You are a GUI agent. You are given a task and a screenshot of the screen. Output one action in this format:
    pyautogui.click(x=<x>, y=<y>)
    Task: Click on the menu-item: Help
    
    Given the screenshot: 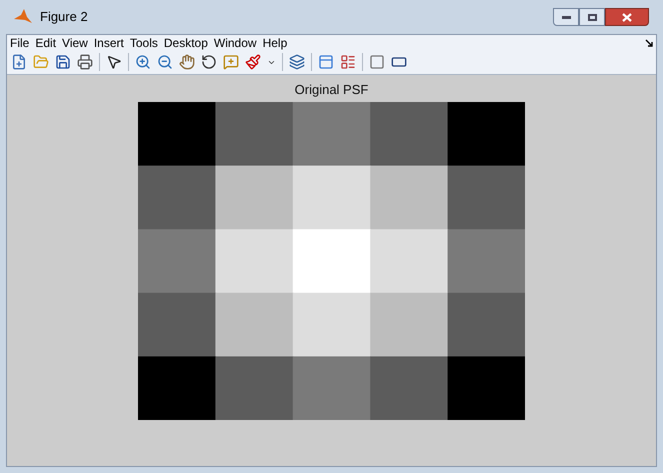 What is the action you would take?
    pyautogui.click(x=275, y=42)
    